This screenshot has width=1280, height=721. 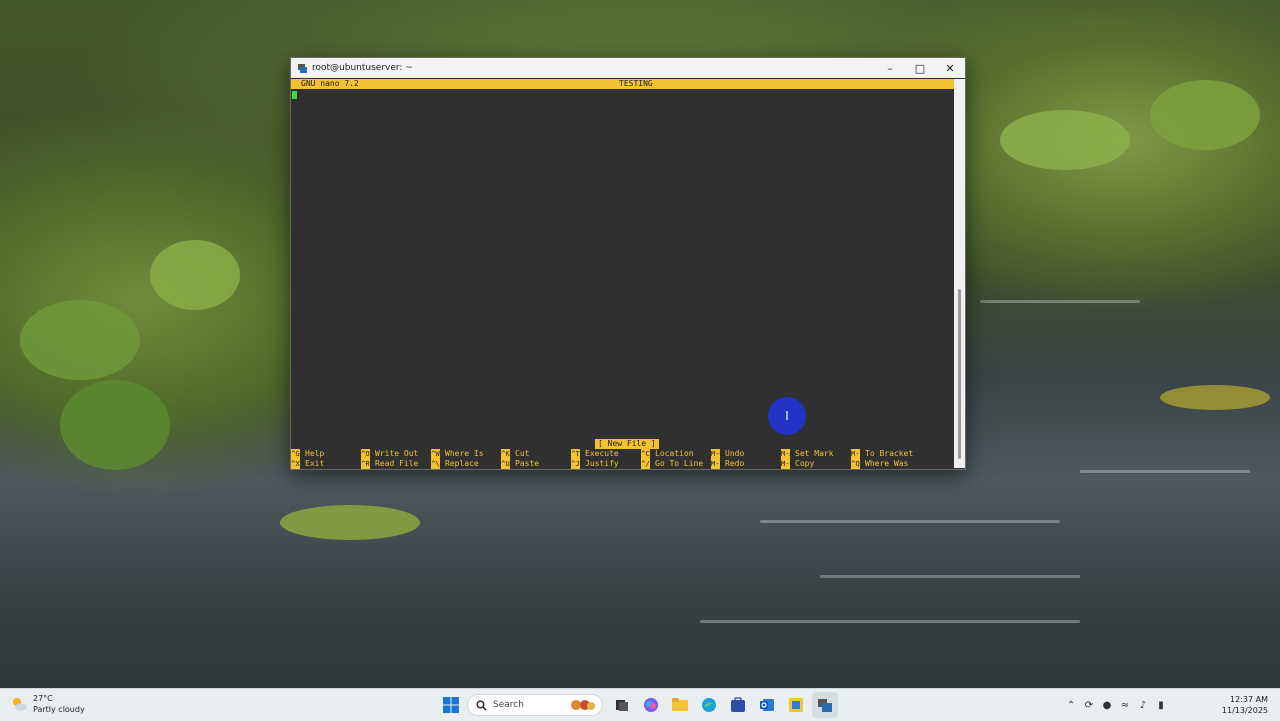 I want to click on clock: 12:37 AM 11/13/2025, so click(x=1245, y=705).